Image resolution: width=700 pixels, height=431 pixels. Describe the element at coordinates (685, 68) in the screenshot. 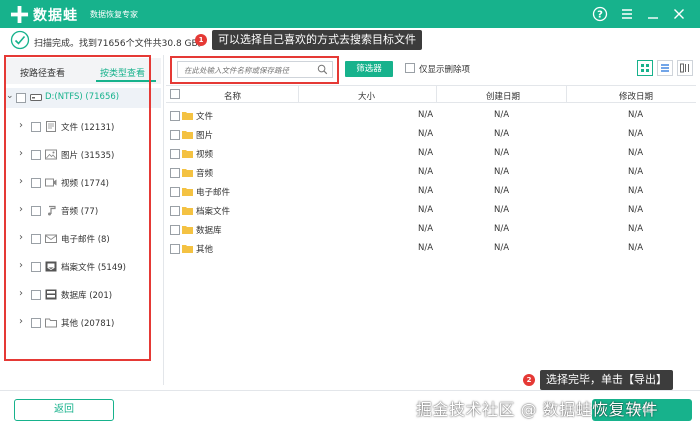

I see `detail-view-icon` at that location.